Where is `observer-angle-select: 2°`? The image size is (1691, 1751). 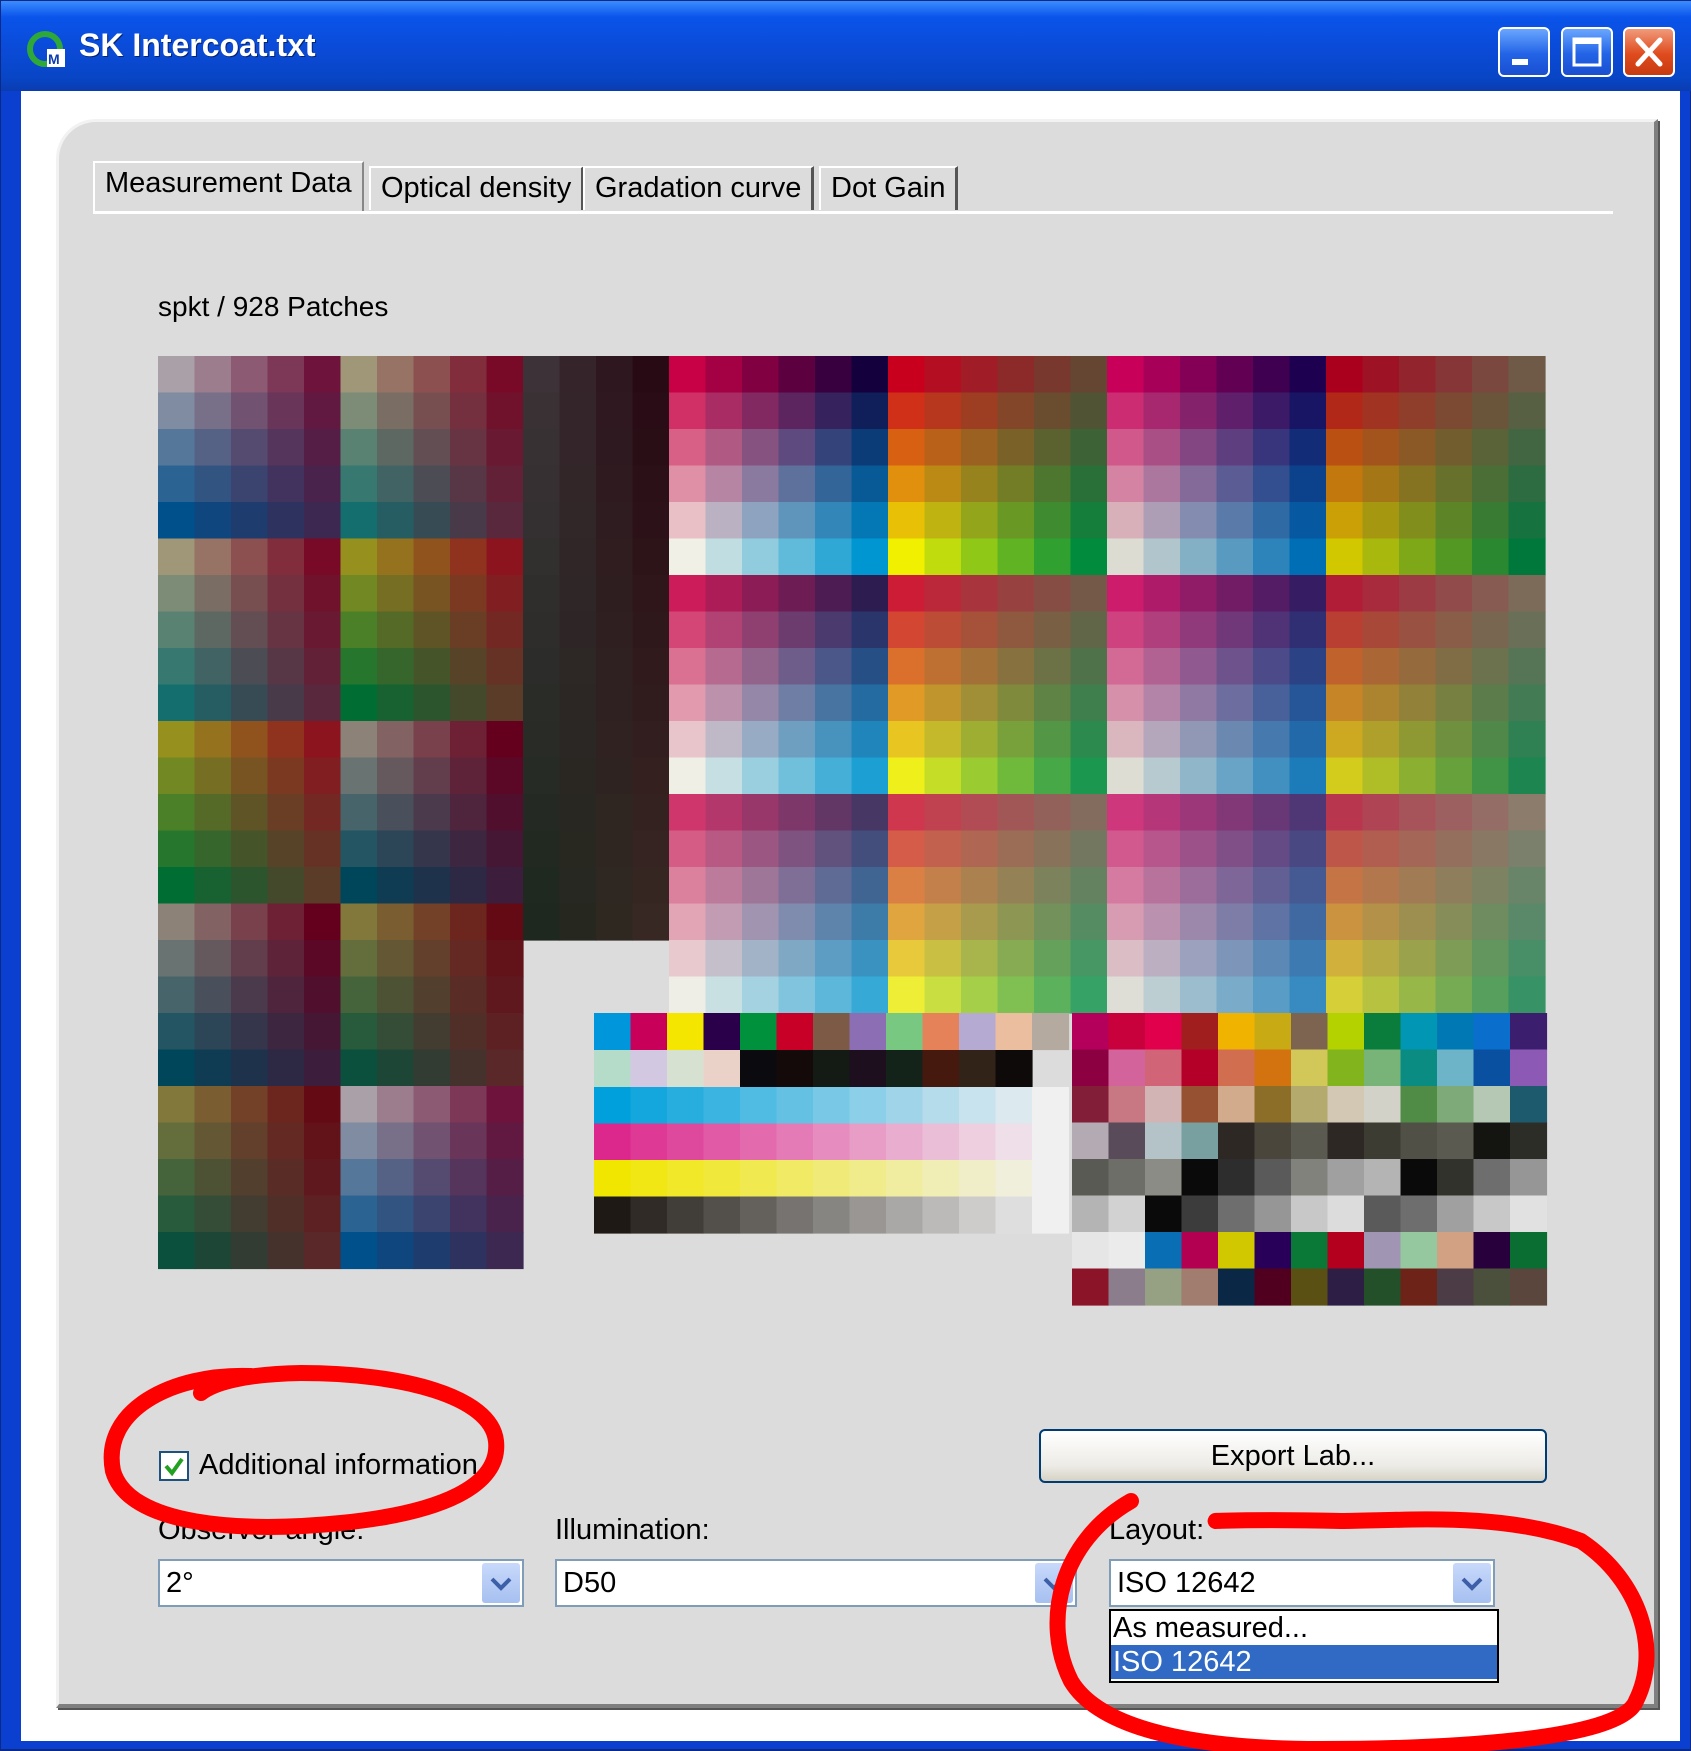 observer-angle-select: 2° is located at coordinates (341, 1583).